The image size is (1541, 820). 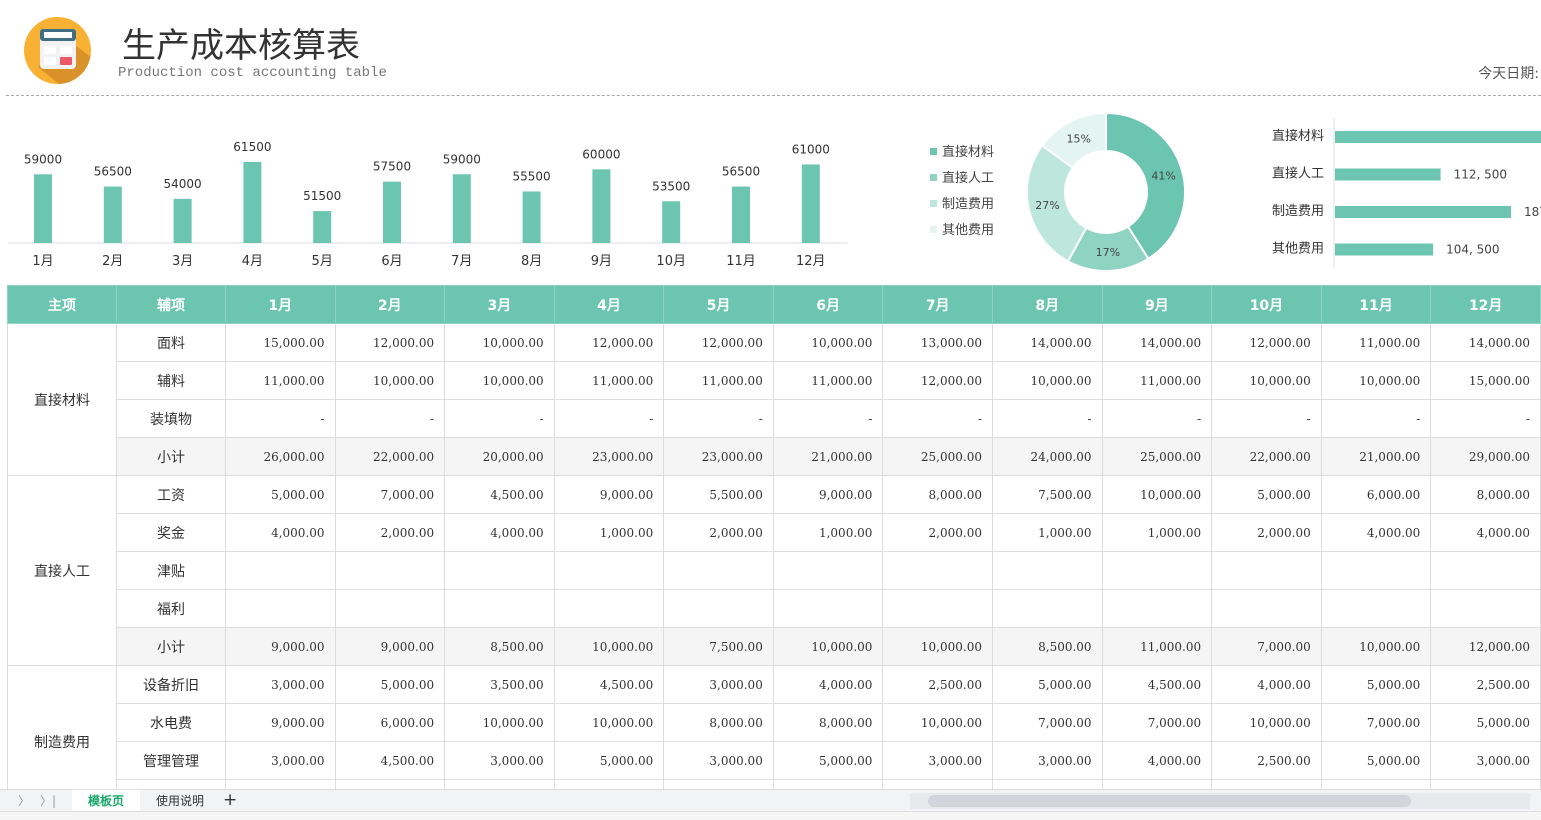 I want to click on value-cell: 14,000.00, so click(x=1157, y=342).